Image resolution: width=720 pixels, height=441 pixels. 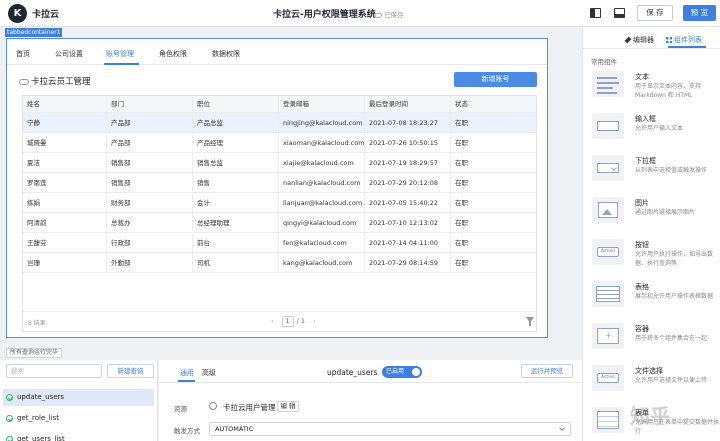 What do you see at coordinates (608, 210) in the screenshot?
I see `image-icon` at bounding box center [608, 210].